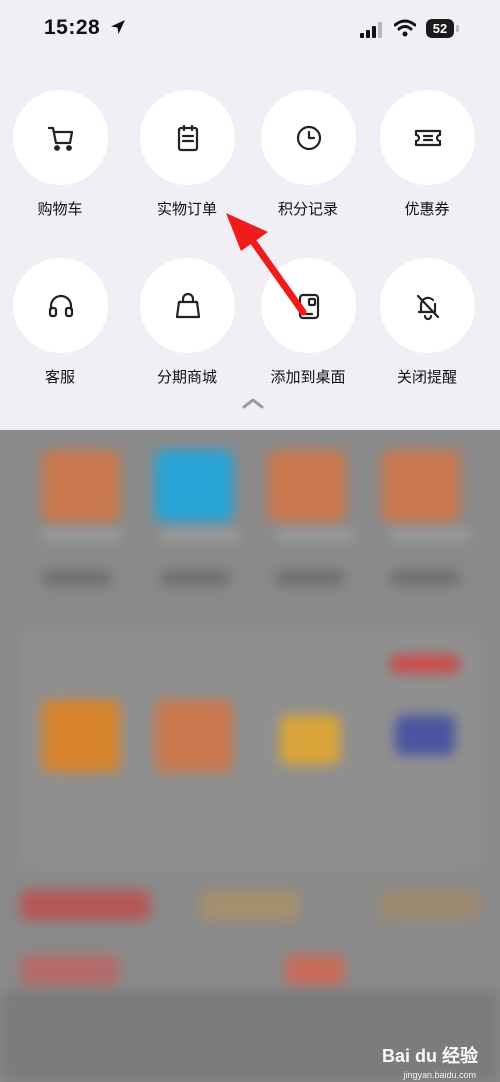  I want to click on watermark-text: Bai du 经验, so click(429, 1056).